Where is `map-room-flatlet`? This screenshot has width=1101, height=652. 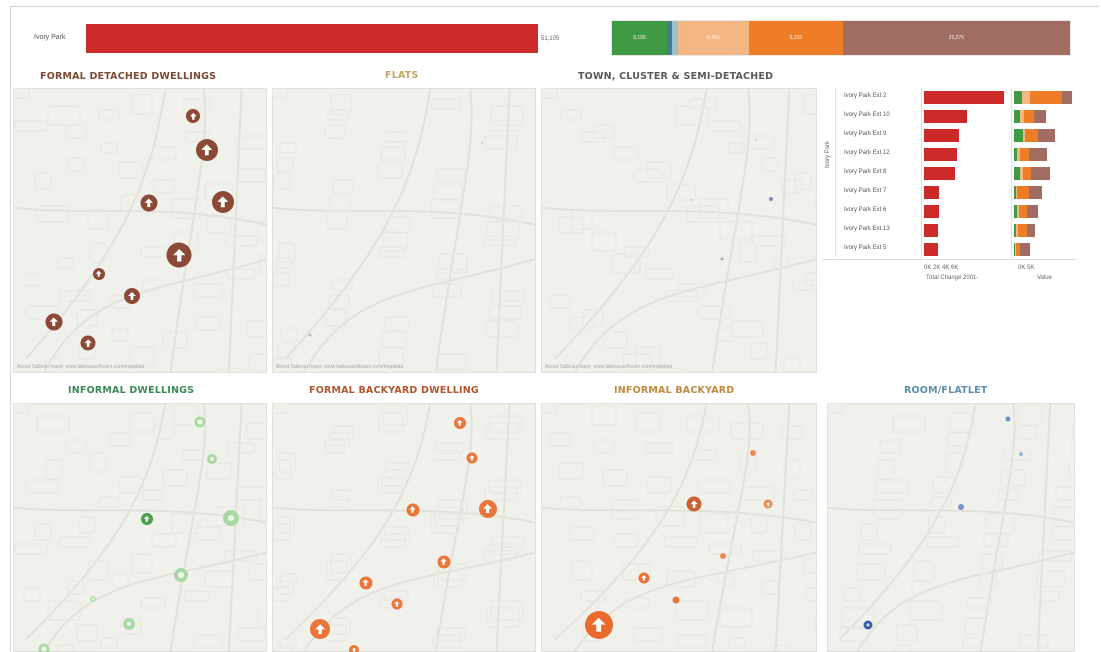
map-room-flatlet is located at coordinates (951, 527).